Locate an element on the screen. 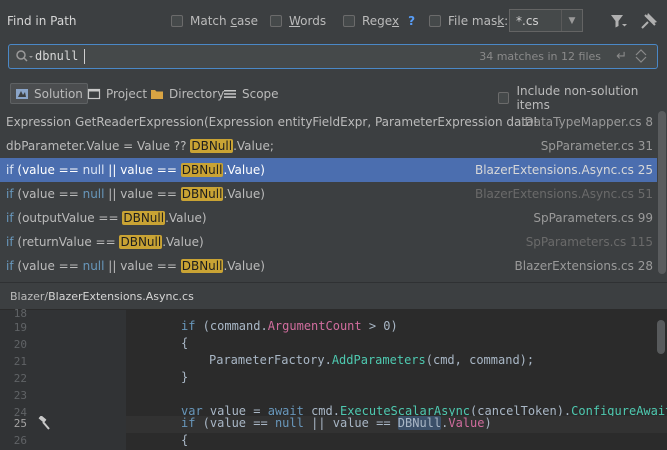 Image resolution: width=667 pixels, height=450 pixels. scope-project-button: Project is located at coordinates (117, 93).